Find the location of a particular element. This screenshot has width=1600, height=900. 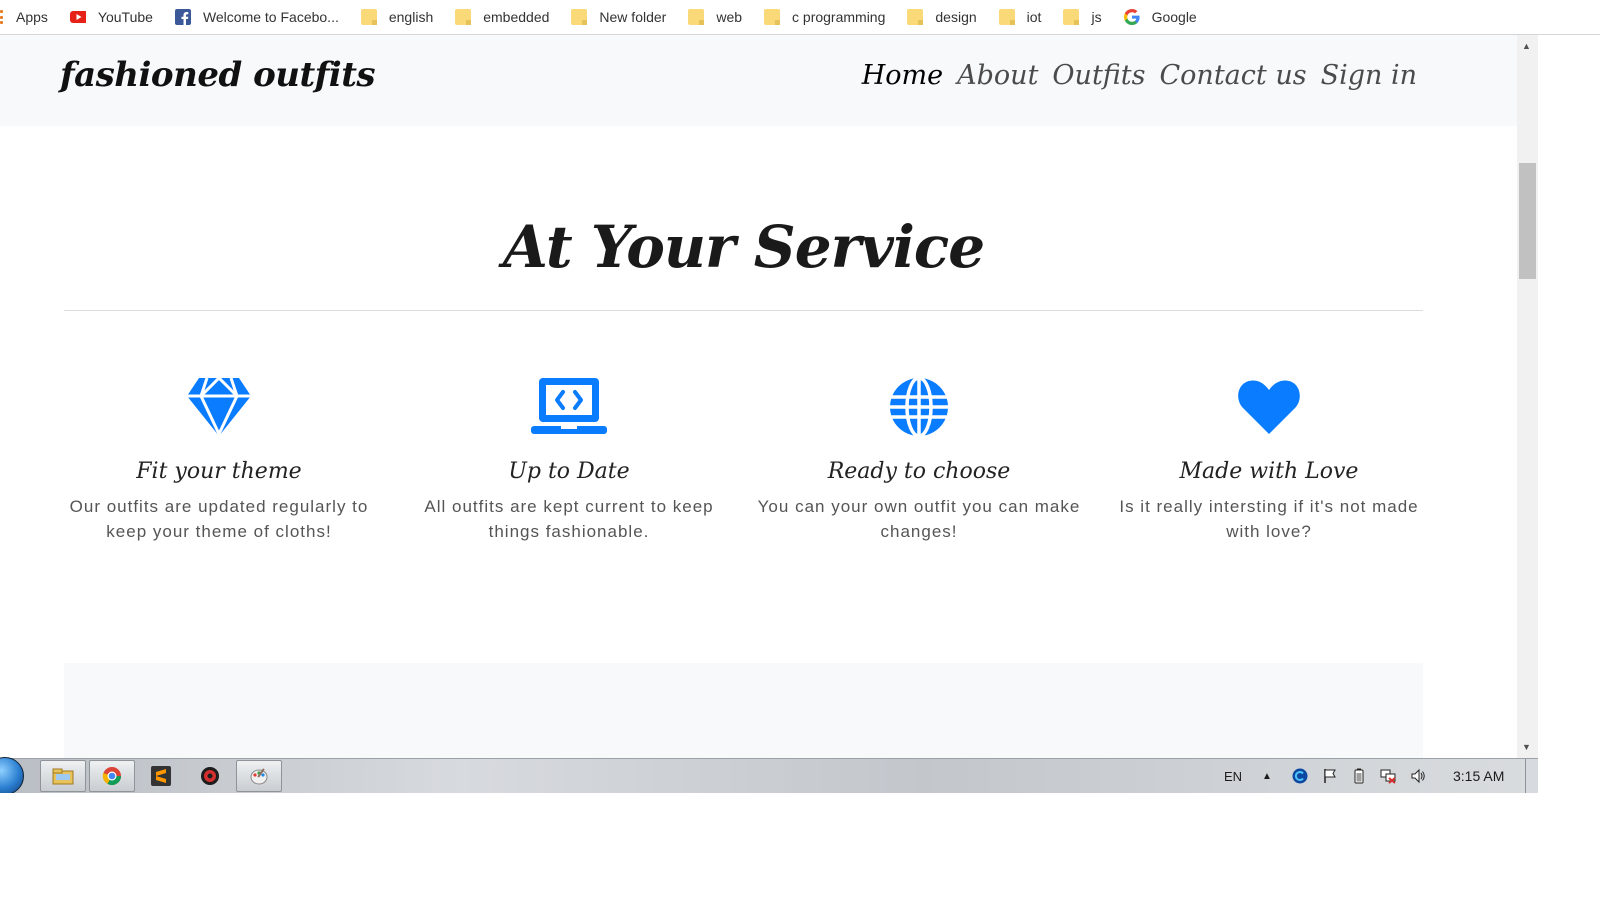

tray-volume is located at coordinates (1418, 776).